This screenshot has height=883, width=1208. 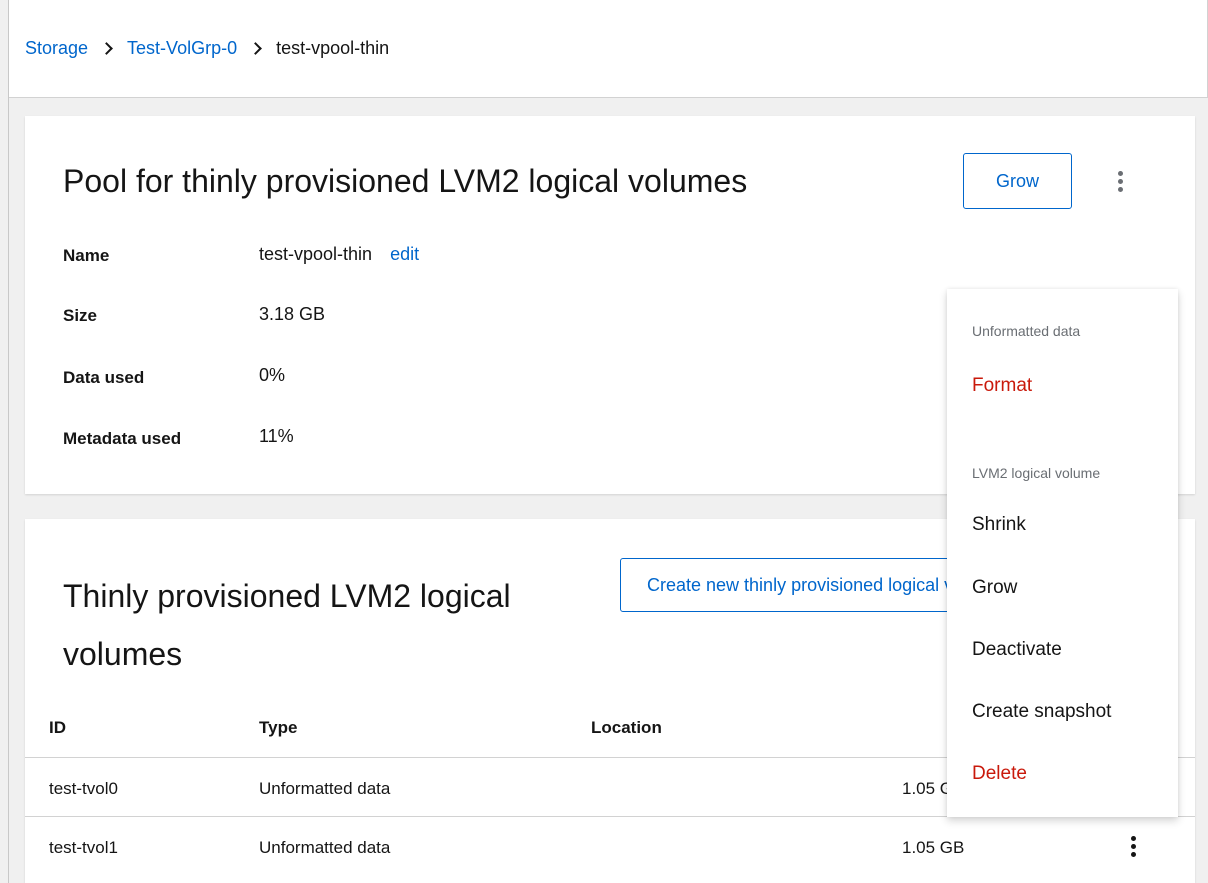 I want to click on volume-size: 1.05 GB, so click(x=933, y=847).